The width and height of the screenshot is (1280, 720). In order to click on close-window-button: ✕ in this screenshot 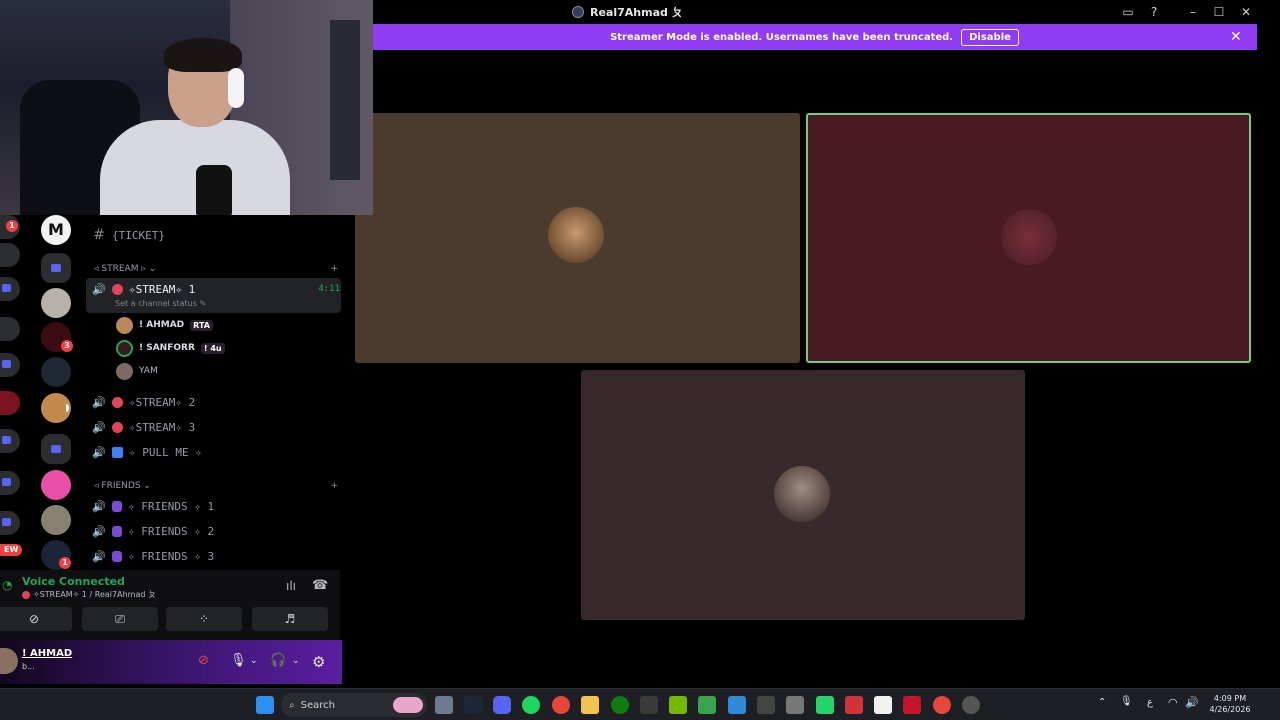, I will do `click(1246, 12)`.